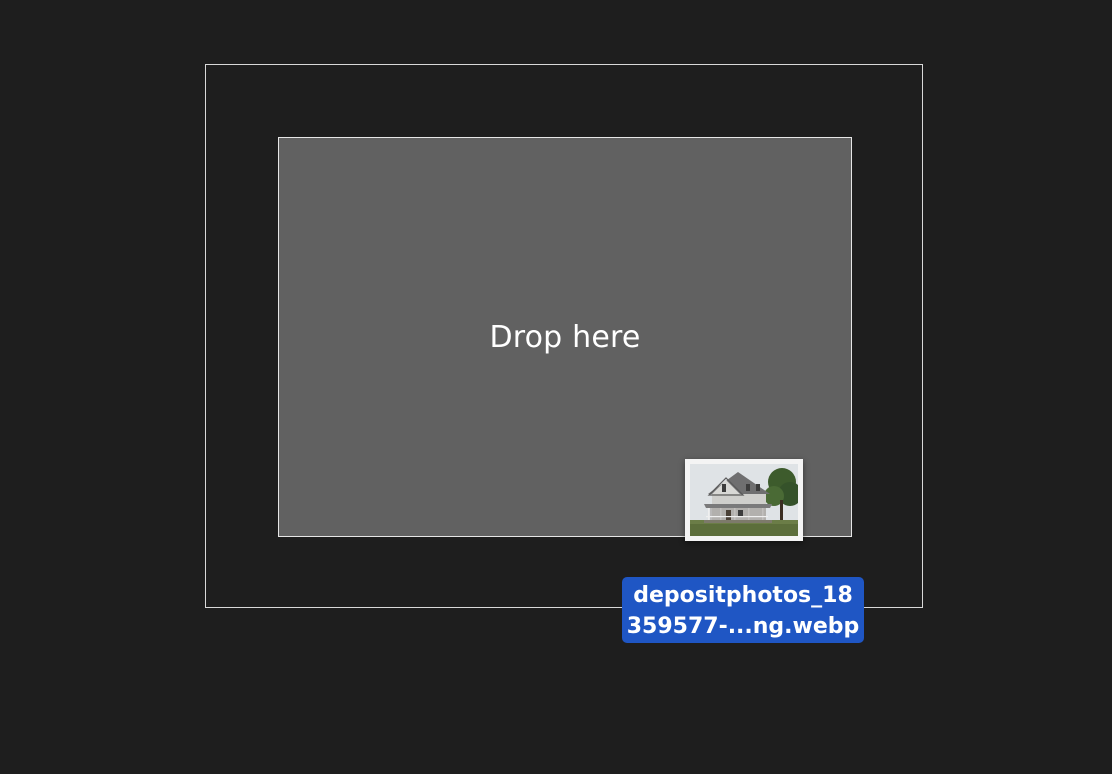 Image resolution: width=1112 pixels, height=774 pixels. I want to click on file-name-line-2: 359577-...ng.webp, so click(743, 626).